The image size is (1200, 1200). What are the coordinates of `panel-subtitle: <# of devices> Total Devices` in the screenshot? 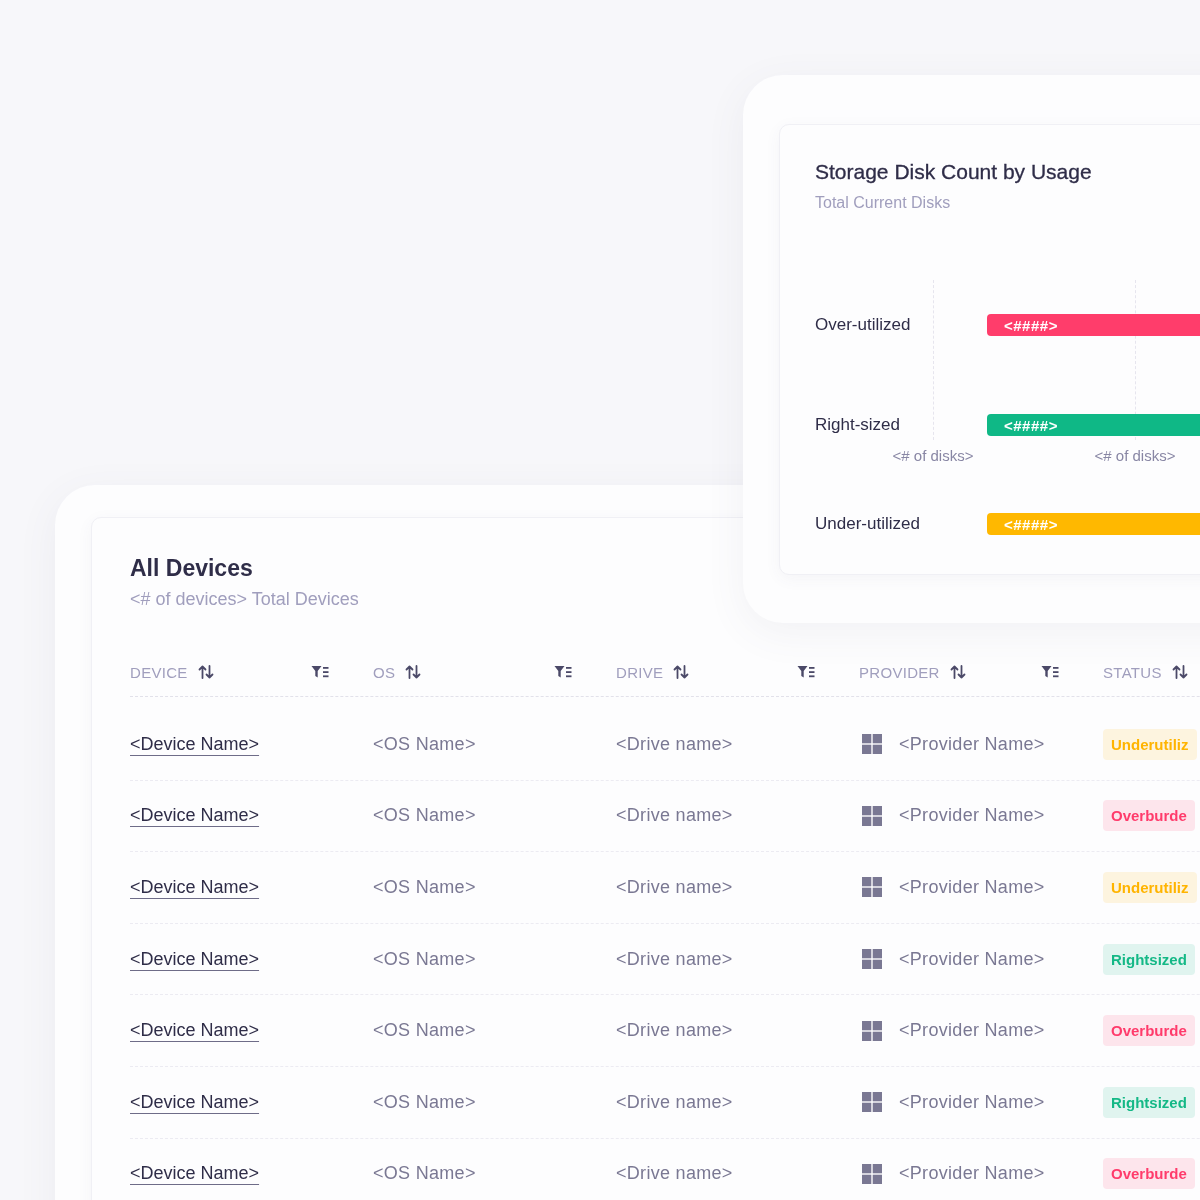 It's located at (245, 599).